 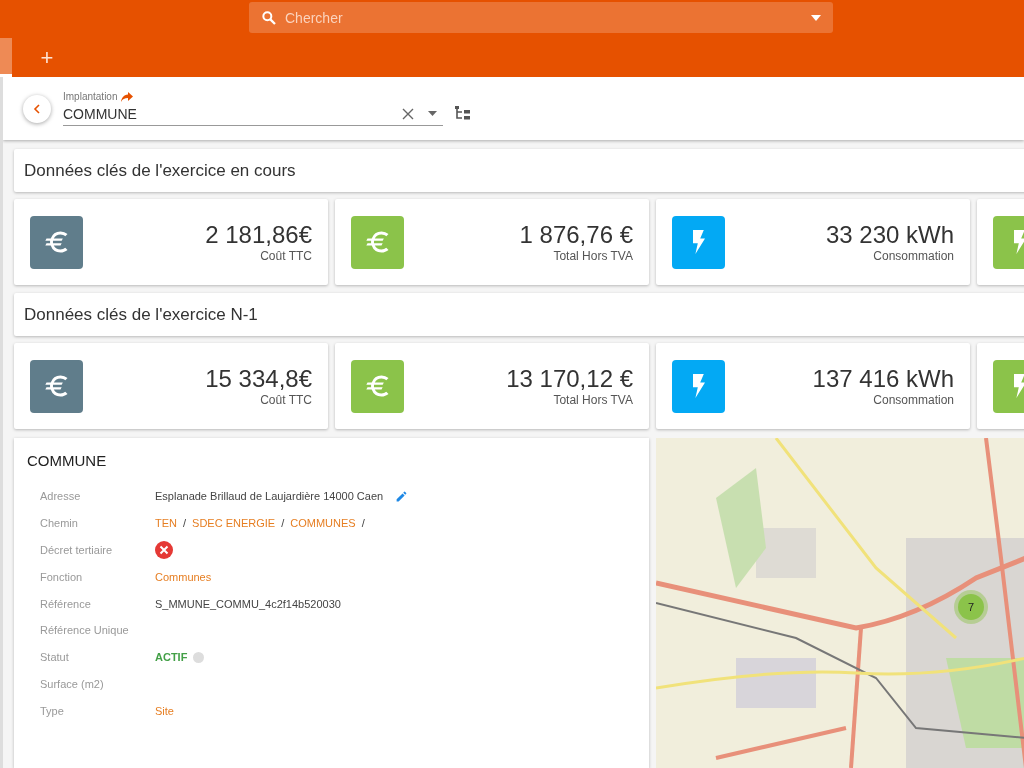 What do you see at coordinates (889, 235) in the screenshot?
I see `kpi-value: 33 230 kWh` at bounding box center [889, 235].